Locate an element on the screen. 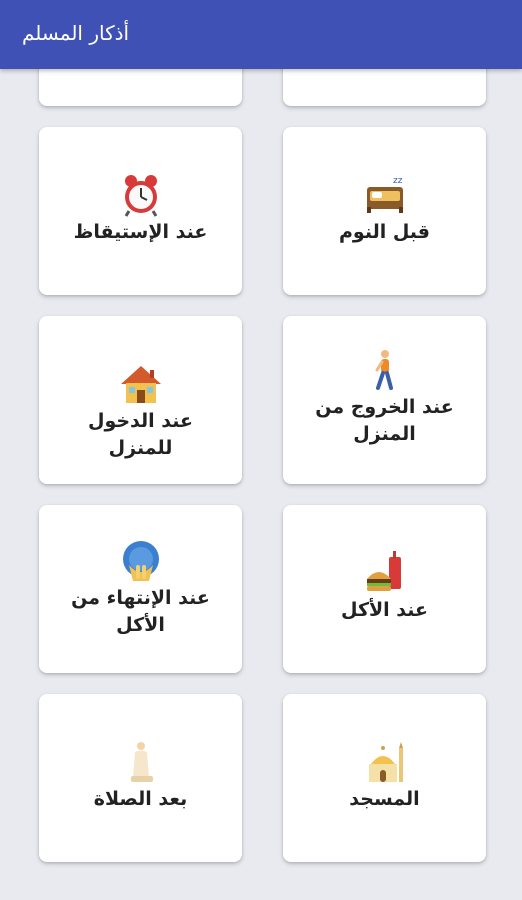  card-before-sleep: zz قبل النوم is located at coordinates (384, 211).